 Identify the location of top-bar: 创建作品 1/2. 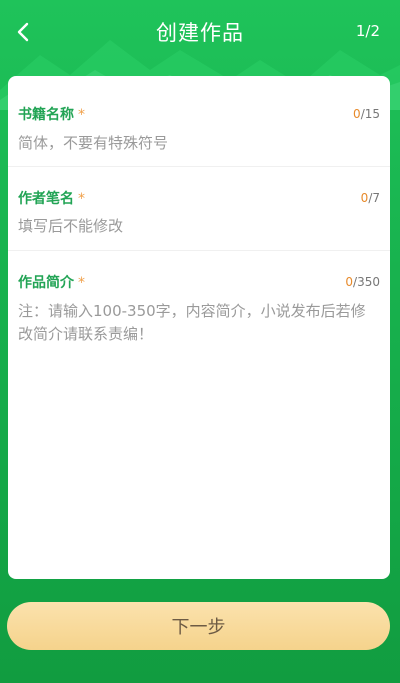
(200, 32).